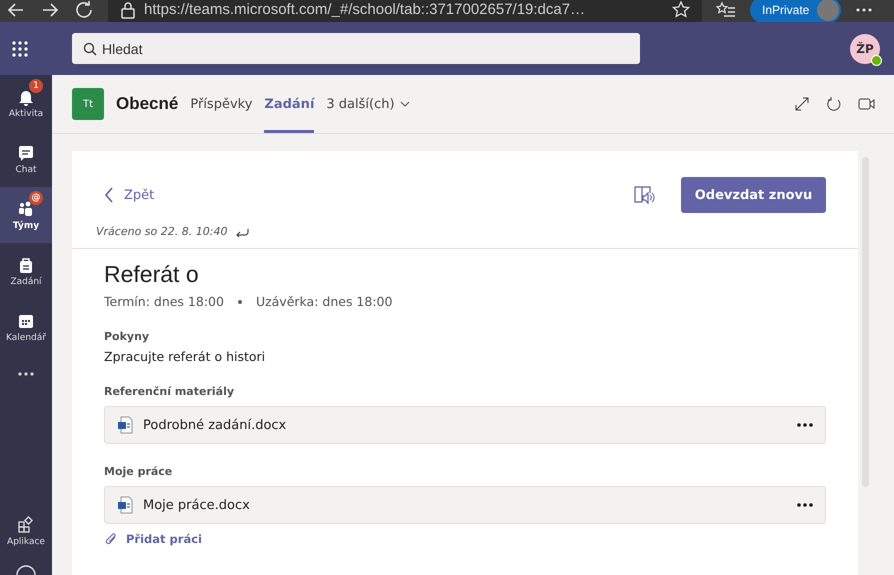 The image size is (894, 575). What do you see at coordinates (753, 195) in the screenshot?
I see `submit-again-button: Odevzdat znovu` at bounding box center [753, 195].